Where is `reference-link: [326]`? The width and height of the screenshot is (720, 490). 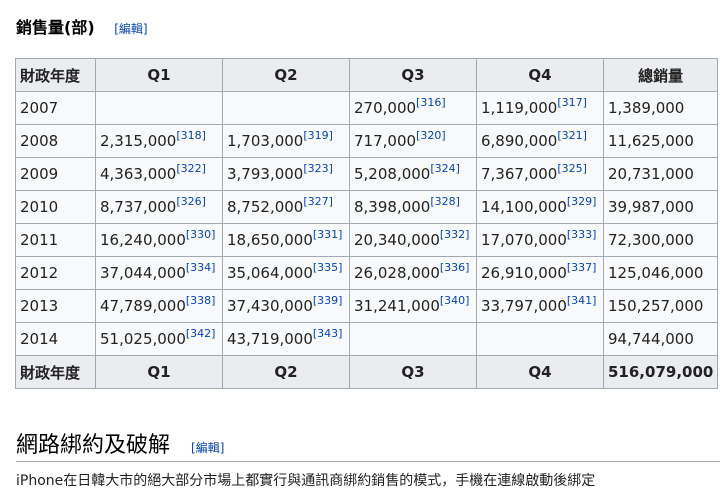
reference-link: [326] is located at coordinates (191, 201).